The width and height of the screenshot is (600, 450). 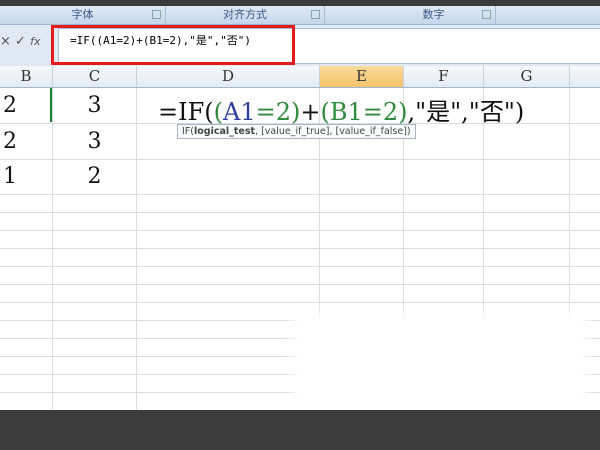 What do you see at coordinates (94, 141) in the screenshot?
I see `cell-c2: 3` at bounding box center [94, 141].